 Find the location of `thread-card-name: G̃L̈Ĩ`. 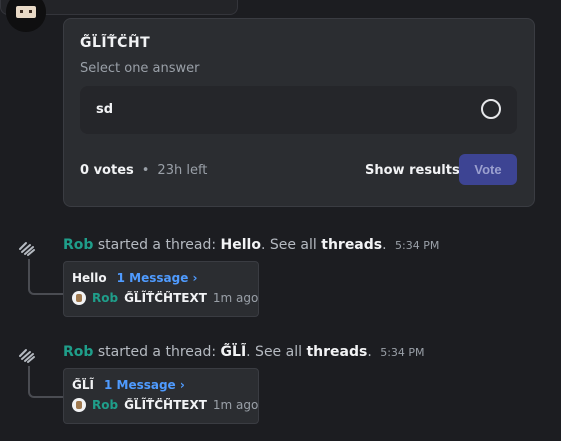

thread-card-name: G̃L̈Ĩ is located at coordinates (83, 385).